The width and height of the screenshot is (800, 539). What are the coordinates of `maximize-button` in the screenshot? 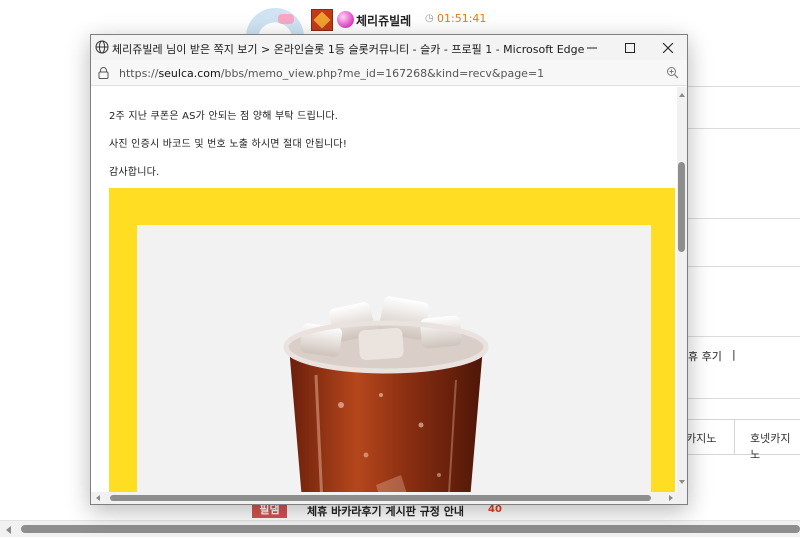 It's located at (630, 47).